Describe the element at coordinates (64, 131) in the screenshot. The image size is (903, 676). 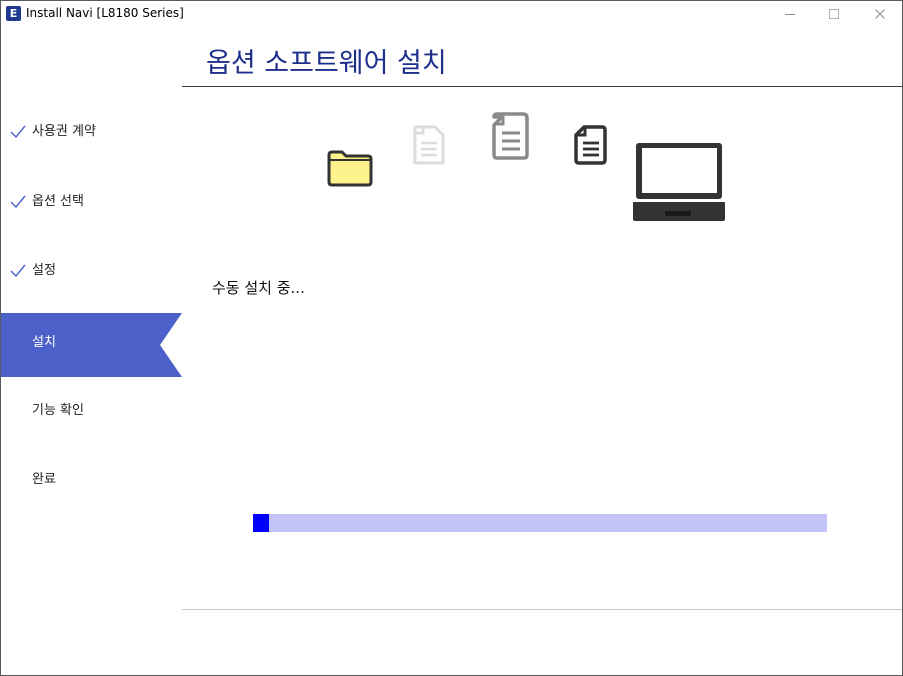
I see `sidebar-item-label: 사용권 계약` at that location.